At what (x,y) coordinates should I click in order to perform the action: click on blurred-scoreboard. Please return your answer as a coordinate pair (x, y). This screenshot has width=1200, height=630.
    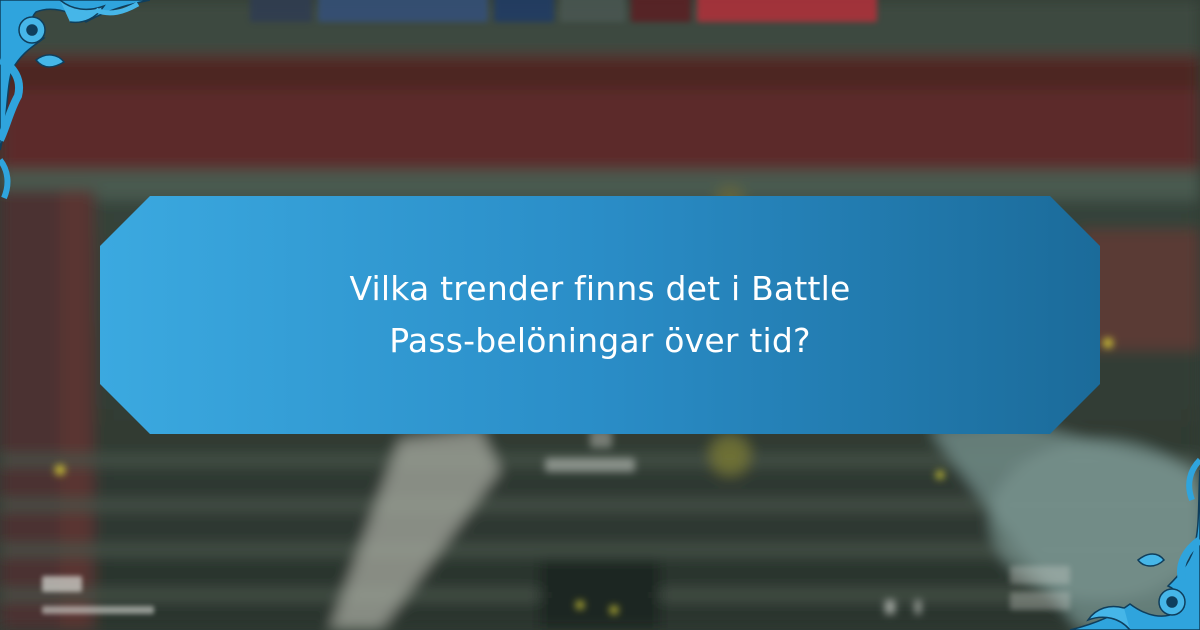
    Looking at the image, I should click on (570, 12).